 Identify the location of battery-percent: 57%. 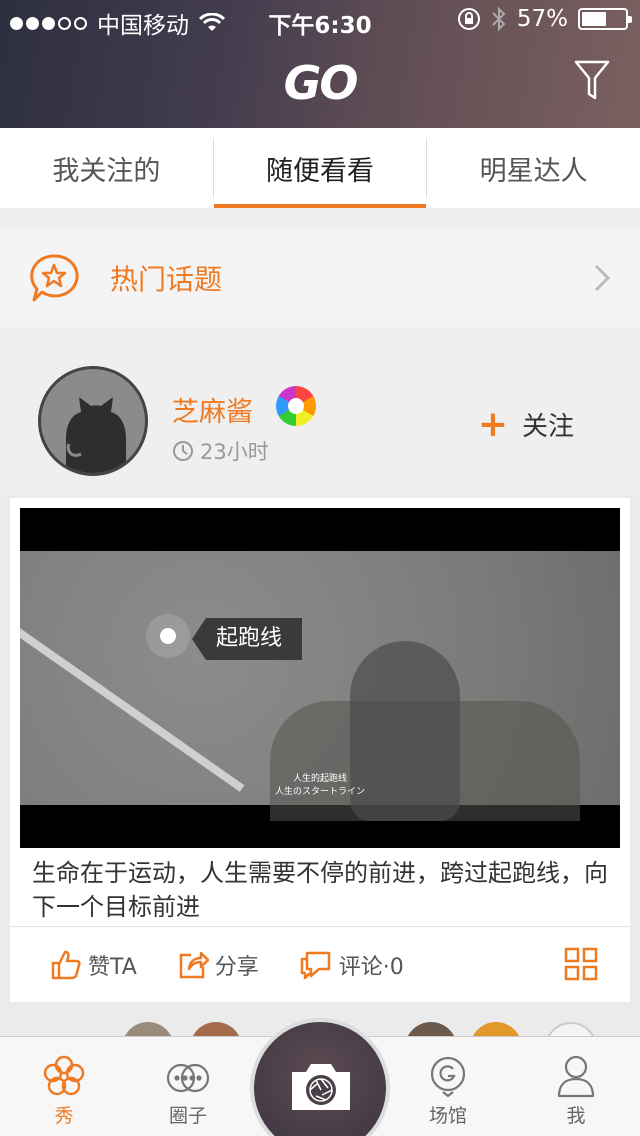
(542, 19).